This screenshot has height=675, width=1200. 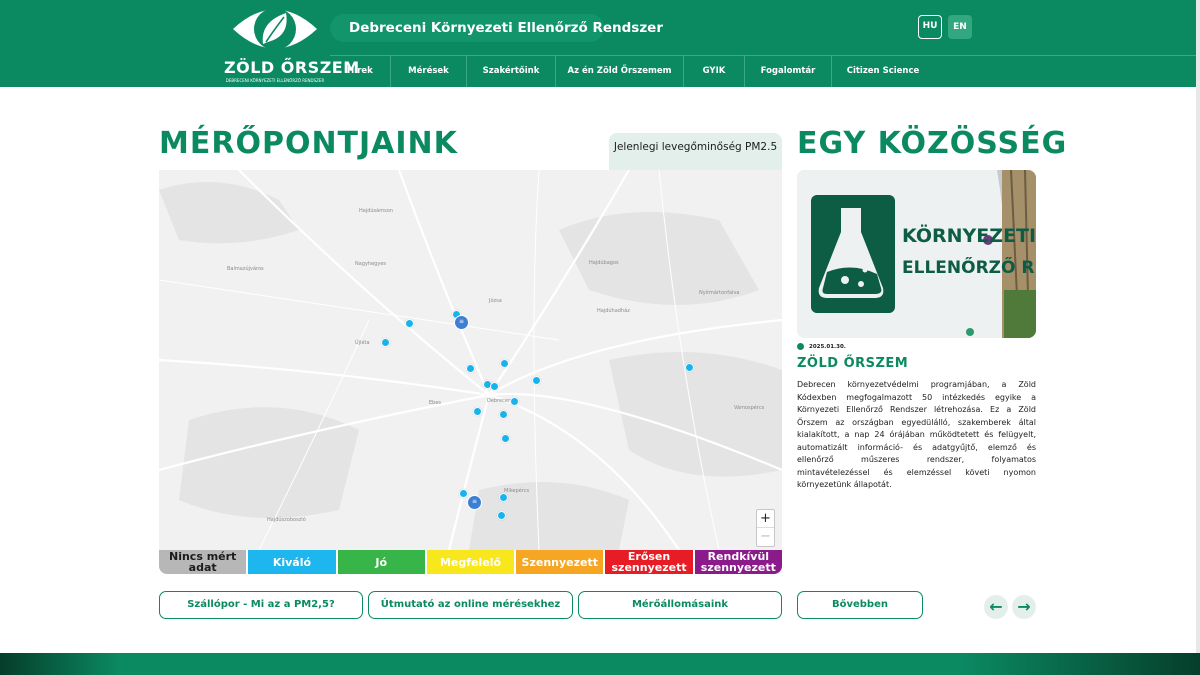 I want to click on map-place-label: Hajdúszoboszló, so click(x=286, y=520).